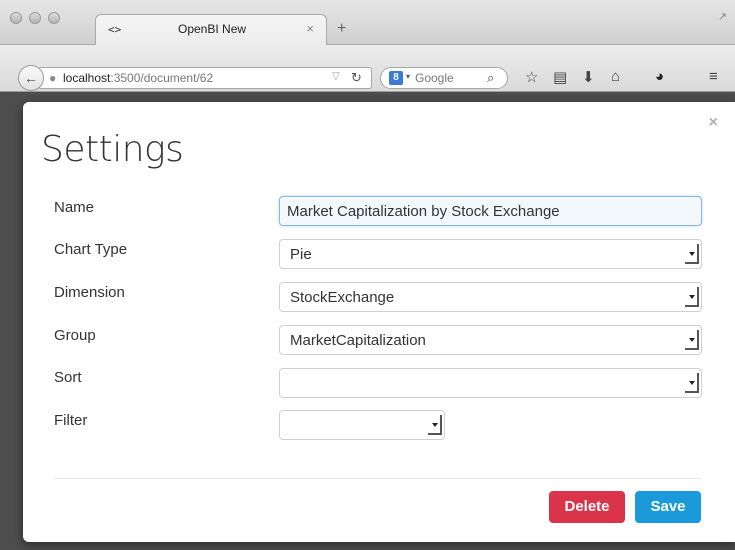 Image resolution: width=735 pixels, height=550 pixels. I want to click on close-icon: ×, so click(713, 123).